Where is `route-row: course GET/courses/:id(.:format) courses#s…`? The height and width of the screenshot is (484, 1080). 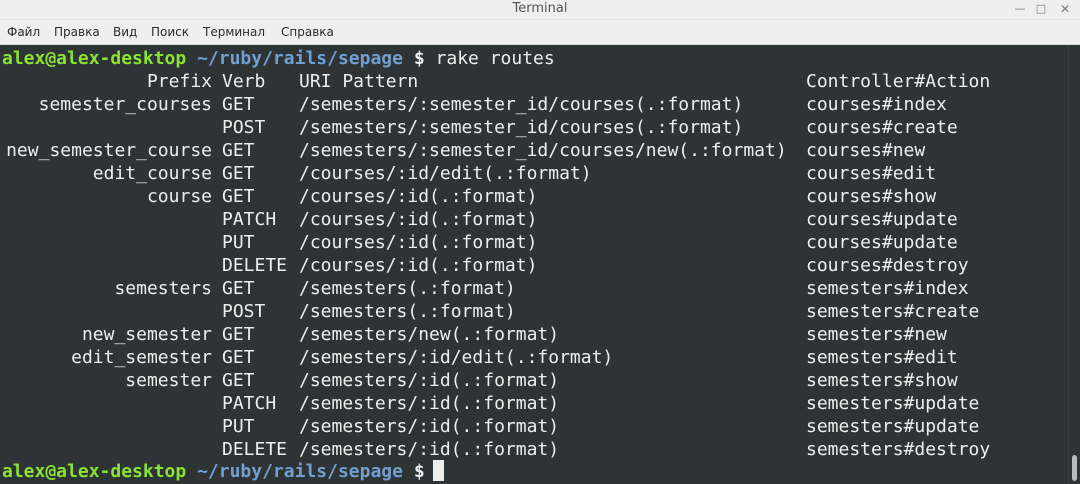 route-row: course GET/courses/:id(.:format) courses#s… is located at coordinates (532, 196).